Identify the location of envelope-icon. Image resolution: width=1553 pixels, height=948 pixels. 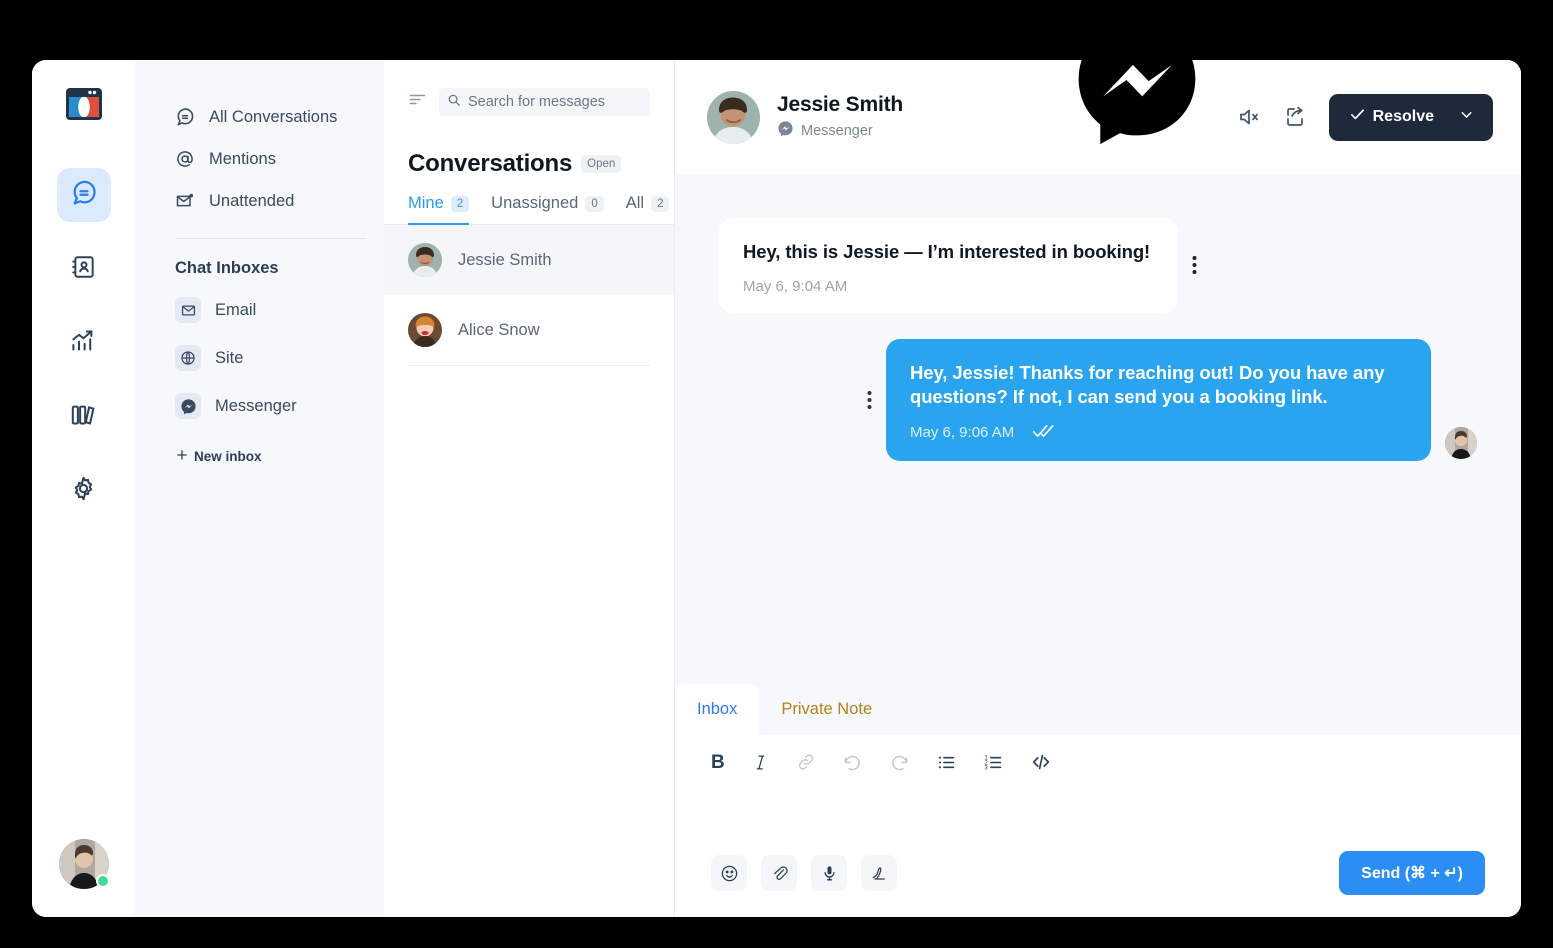
(188, 310).